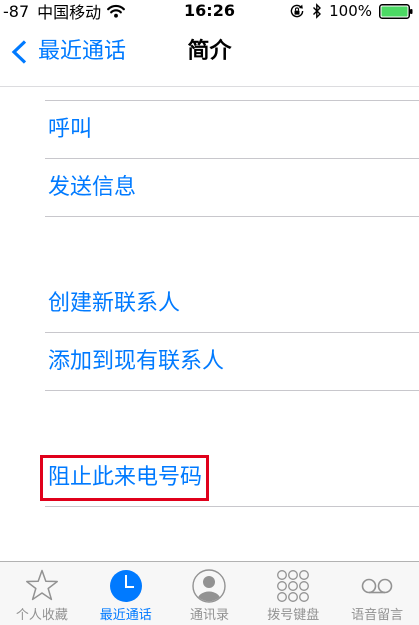 Image resolution: width=419 pixels, height=625 pixels. Describe the element at coordinates (297, 11) in the screenshot. I see `rotation-lock-icon` at that location.